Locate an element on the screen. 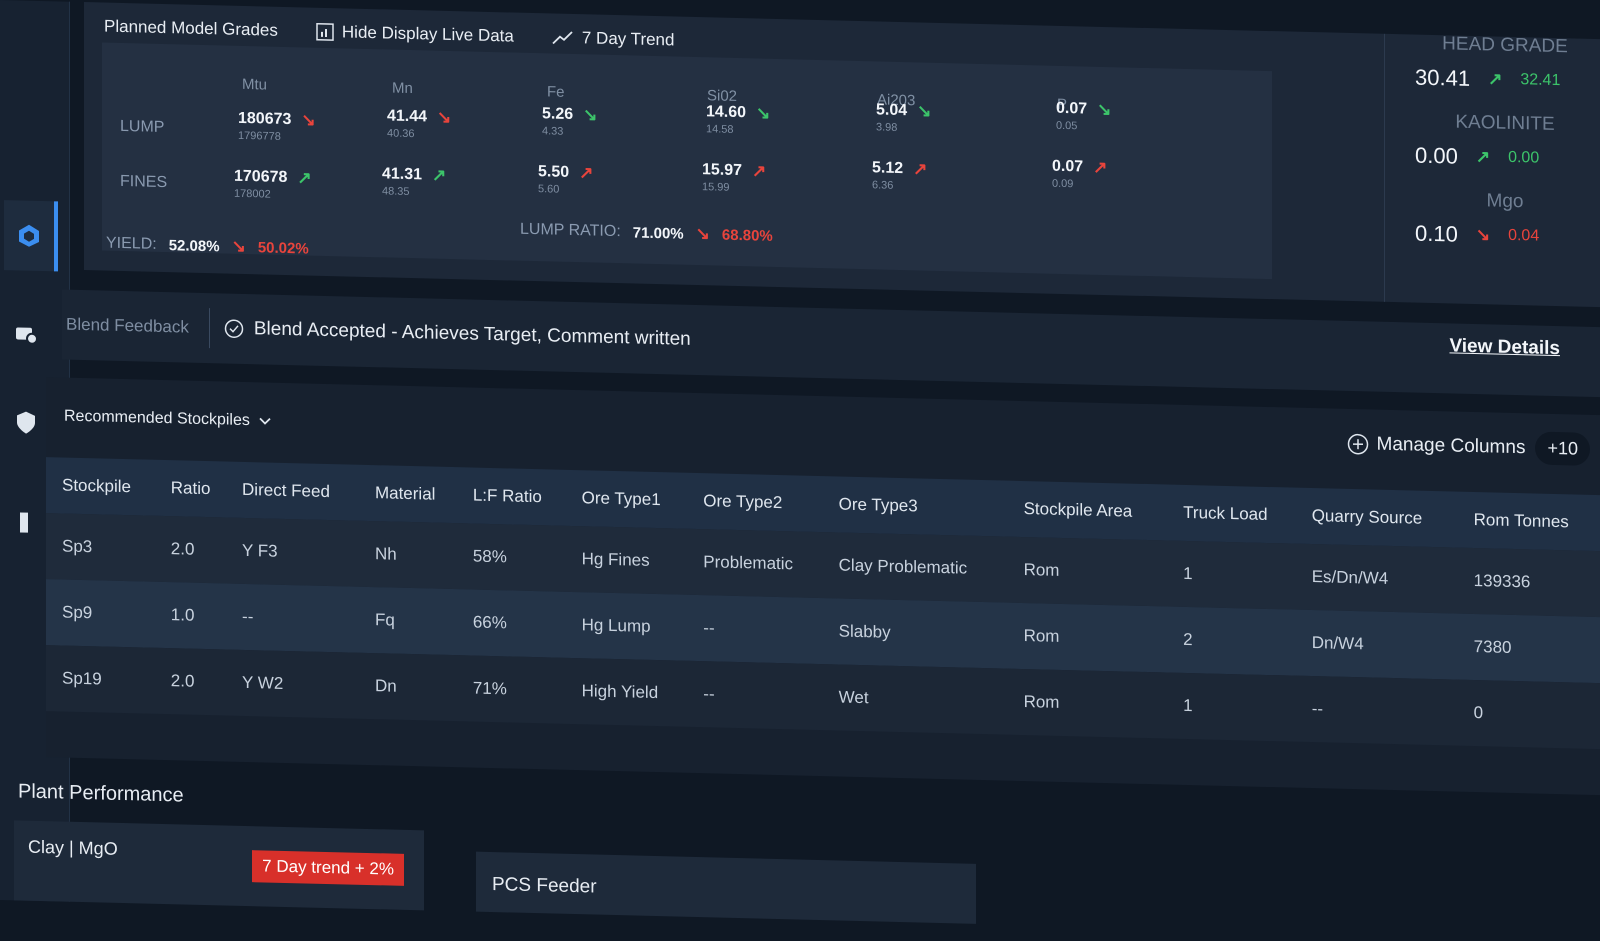  grade-cell: 14.6014.58↘ is located at coordinates (738, 120).